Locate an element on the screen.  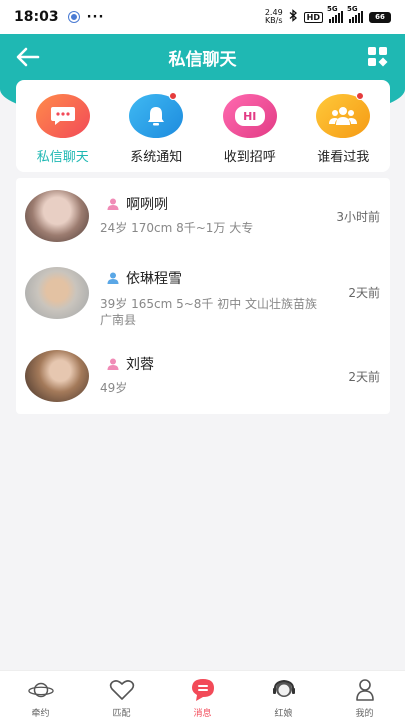
network-speed: 2.49 KB/s is located at coordinates (274, 17).